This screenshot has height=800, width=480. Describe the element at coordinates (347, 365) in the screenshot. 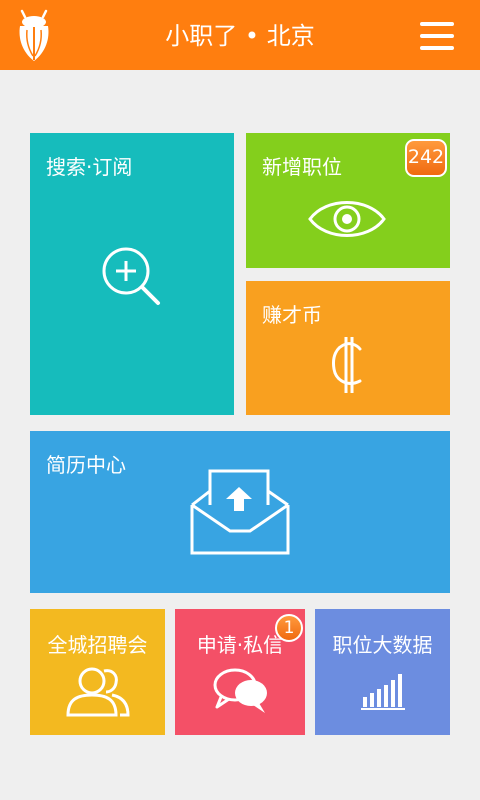

I see `cedi-currency-icon` at that location.